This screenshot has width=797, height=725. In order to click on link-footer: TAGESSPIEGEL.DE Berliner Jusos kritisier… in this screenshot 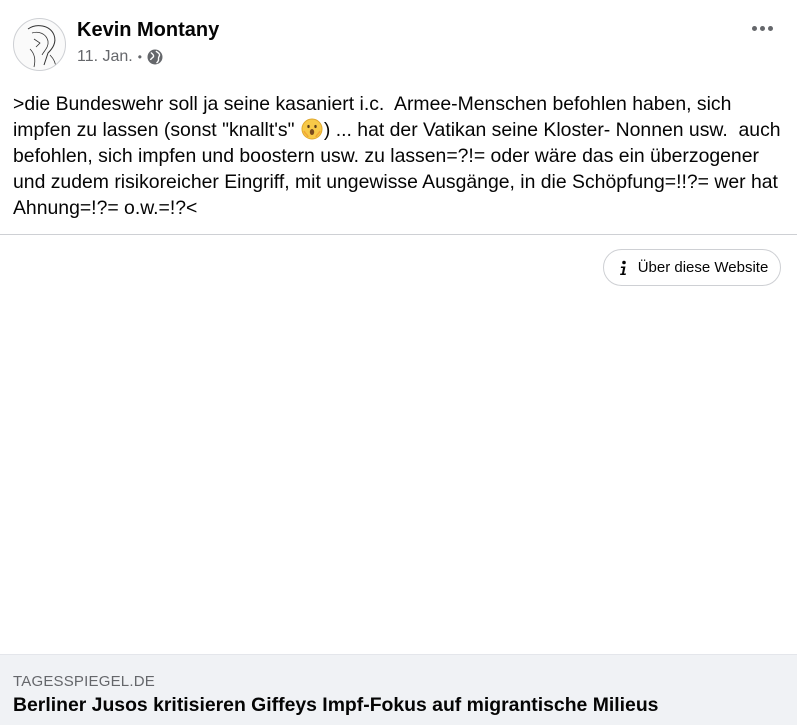, I will do `click(398, 689)`.